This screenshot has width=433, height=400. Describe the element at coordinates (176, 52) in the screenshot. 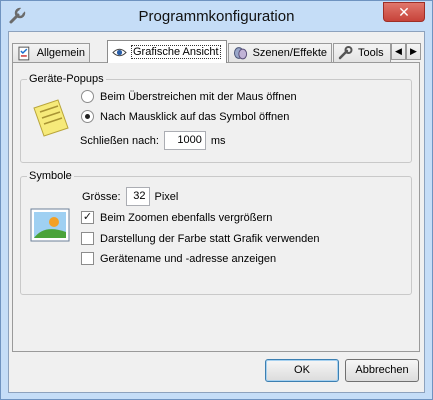

I see `tab-label: Grafische Ansicht` at that location.